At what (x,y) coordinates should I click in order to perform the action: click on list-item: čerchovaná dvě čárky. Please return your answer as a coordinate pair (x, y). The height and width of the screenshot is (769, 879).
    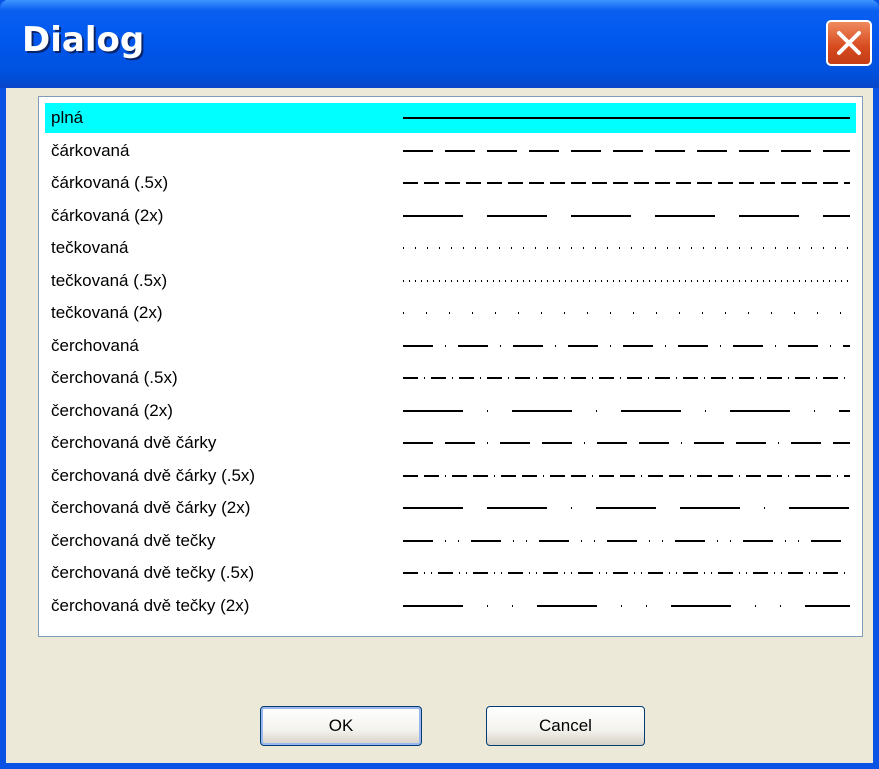
    Looking at the image, I should click on (450, 443).